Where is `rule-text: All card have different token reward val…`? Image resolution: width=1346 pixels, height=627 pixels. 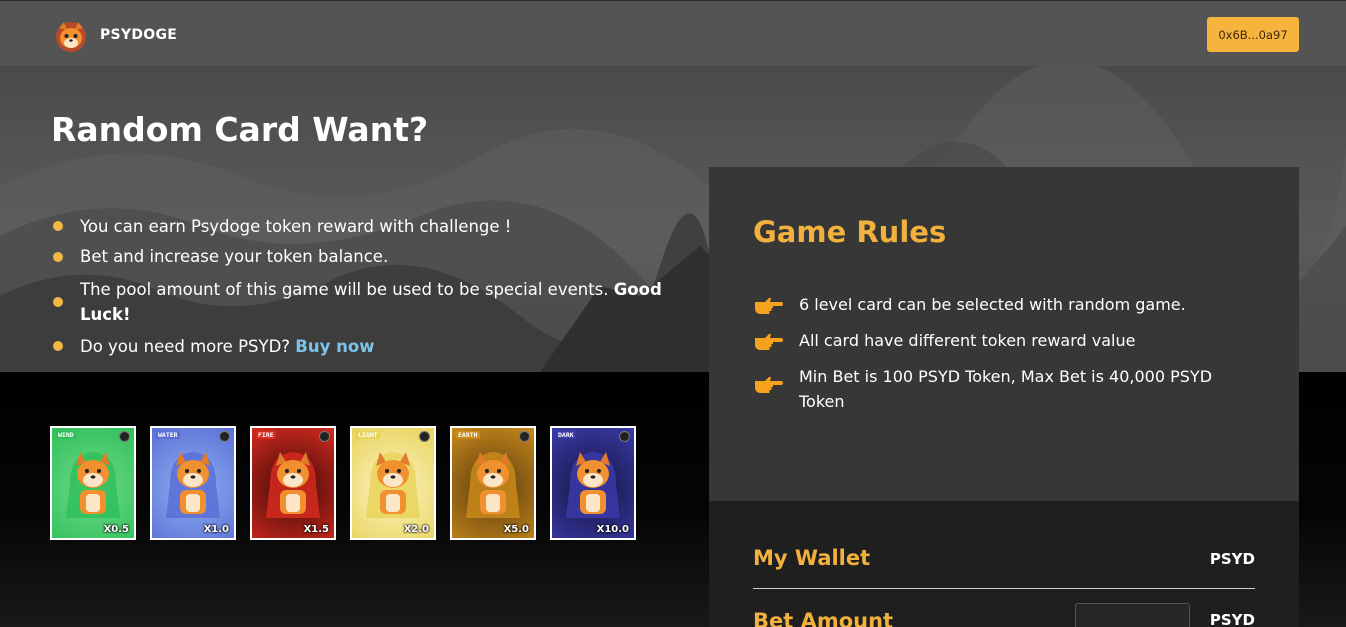
rule-text: All card have different token reward val… is located at coordinates (967, 340).